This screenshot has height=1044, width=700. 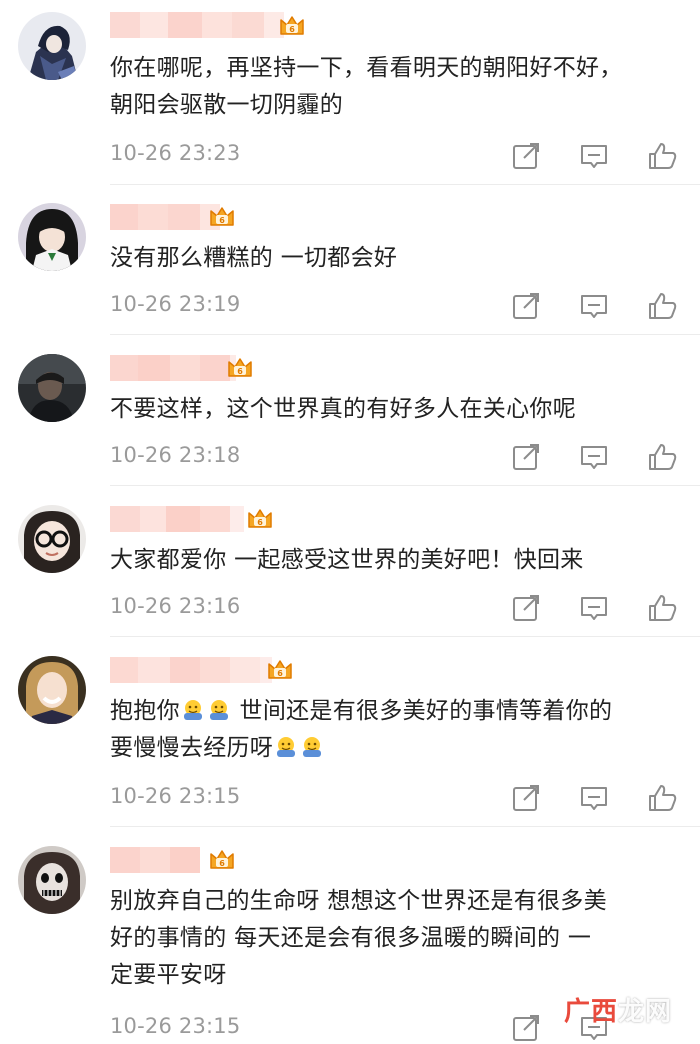 What do you see at coordinates (175, 455) in the screenshot?
I see `comment-time: 10-26 23:18` at bounding box center [175, 455].